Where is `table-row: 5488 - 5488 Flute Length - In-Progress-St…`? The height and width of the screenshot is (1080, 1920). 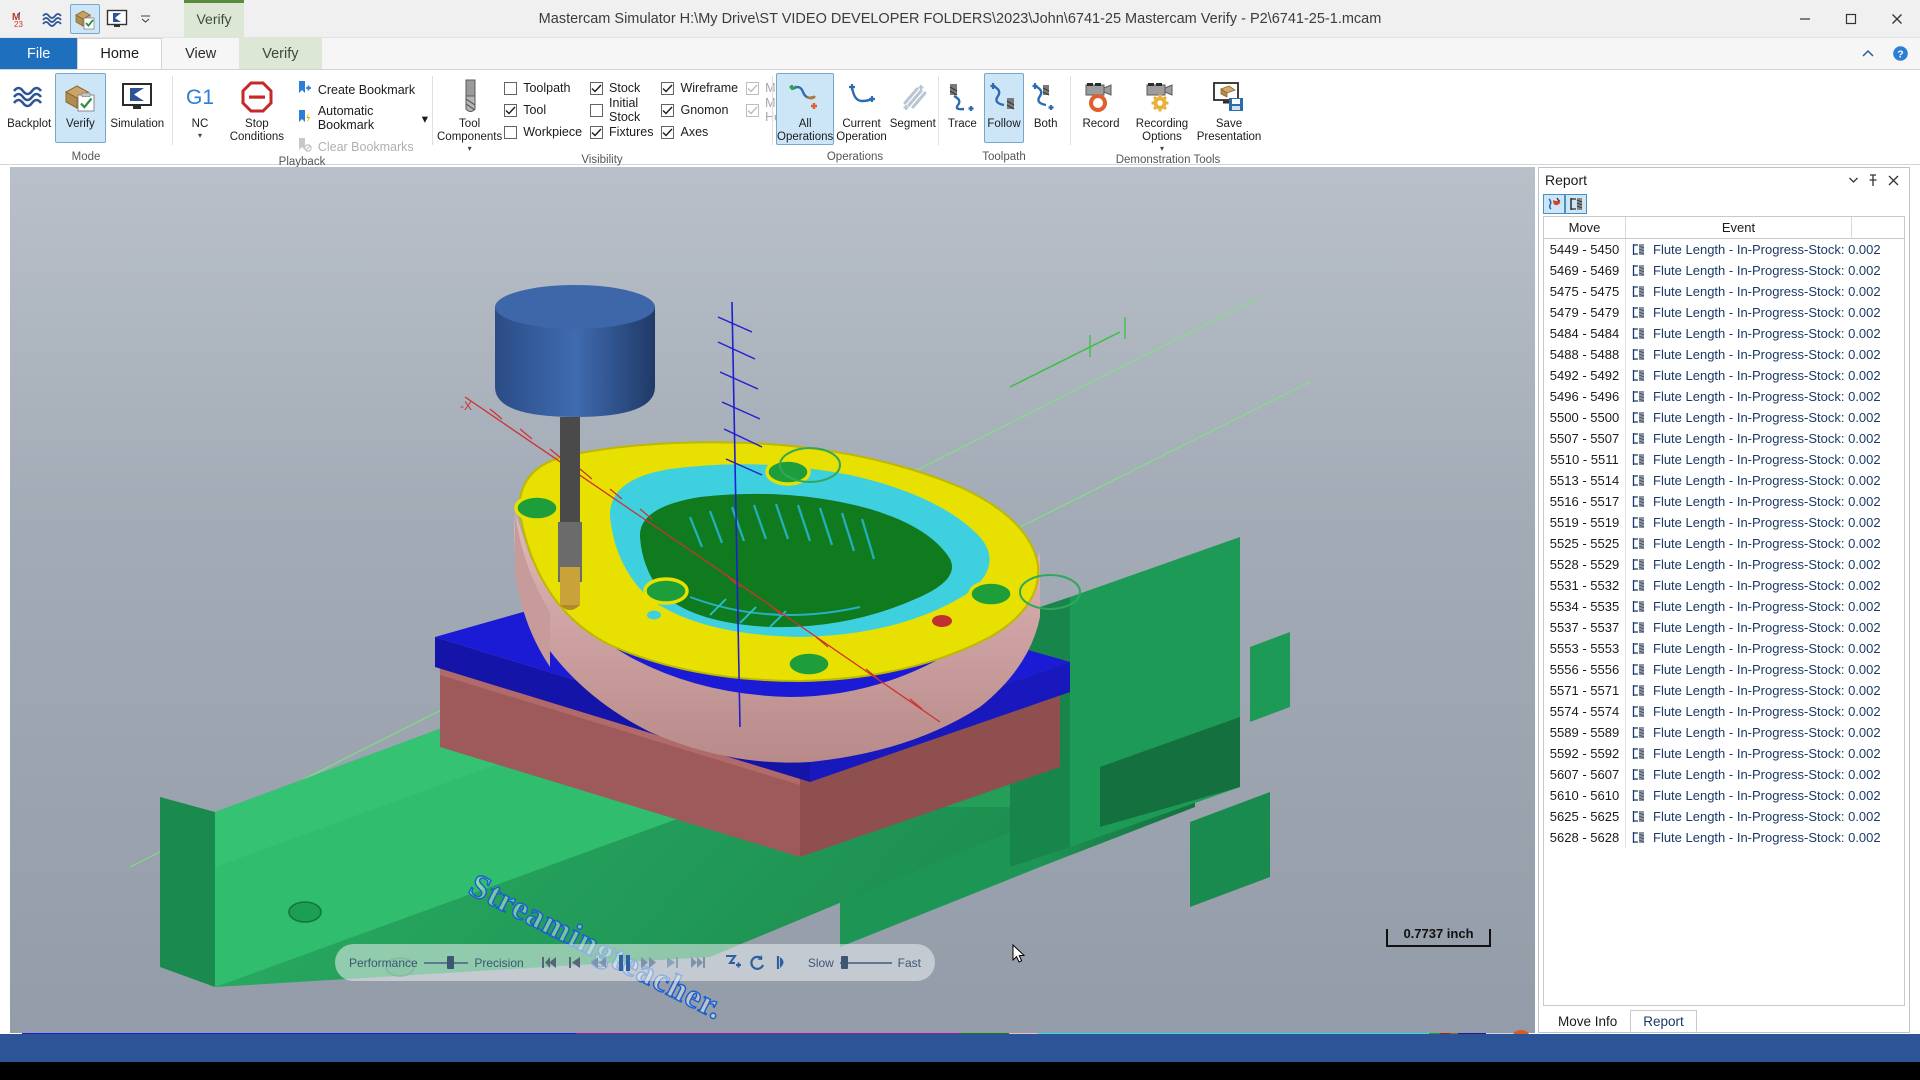 table-row: 5488 - 5488 Flute Length - In-Progress-St… is located at coordinates (1724, 354).